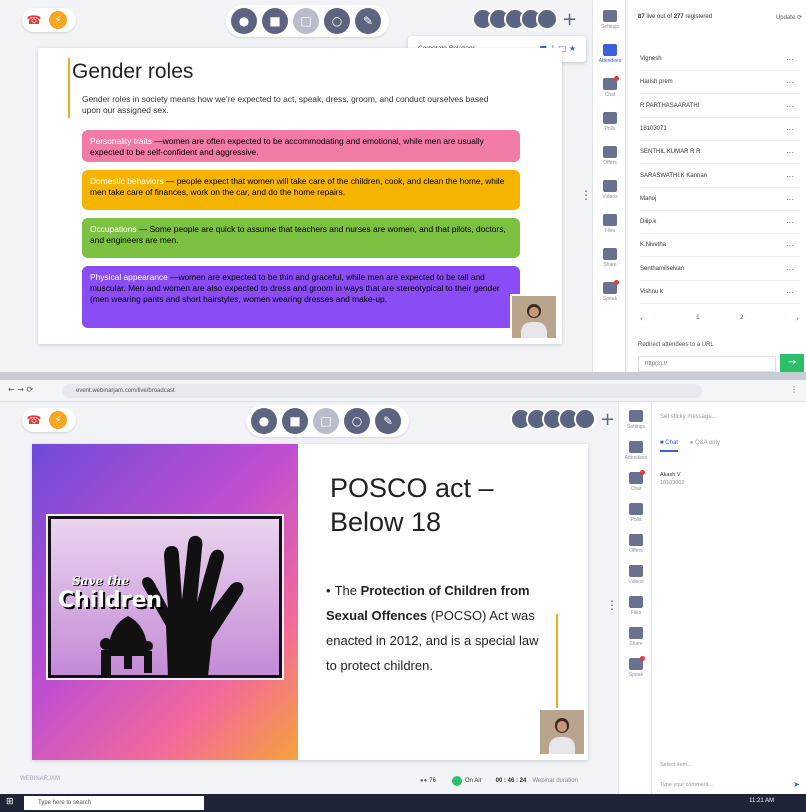 Image resolution: width=806 pixels, height=812 pixels. I want to click on prev-page-button: ‹, so click(641, 318).